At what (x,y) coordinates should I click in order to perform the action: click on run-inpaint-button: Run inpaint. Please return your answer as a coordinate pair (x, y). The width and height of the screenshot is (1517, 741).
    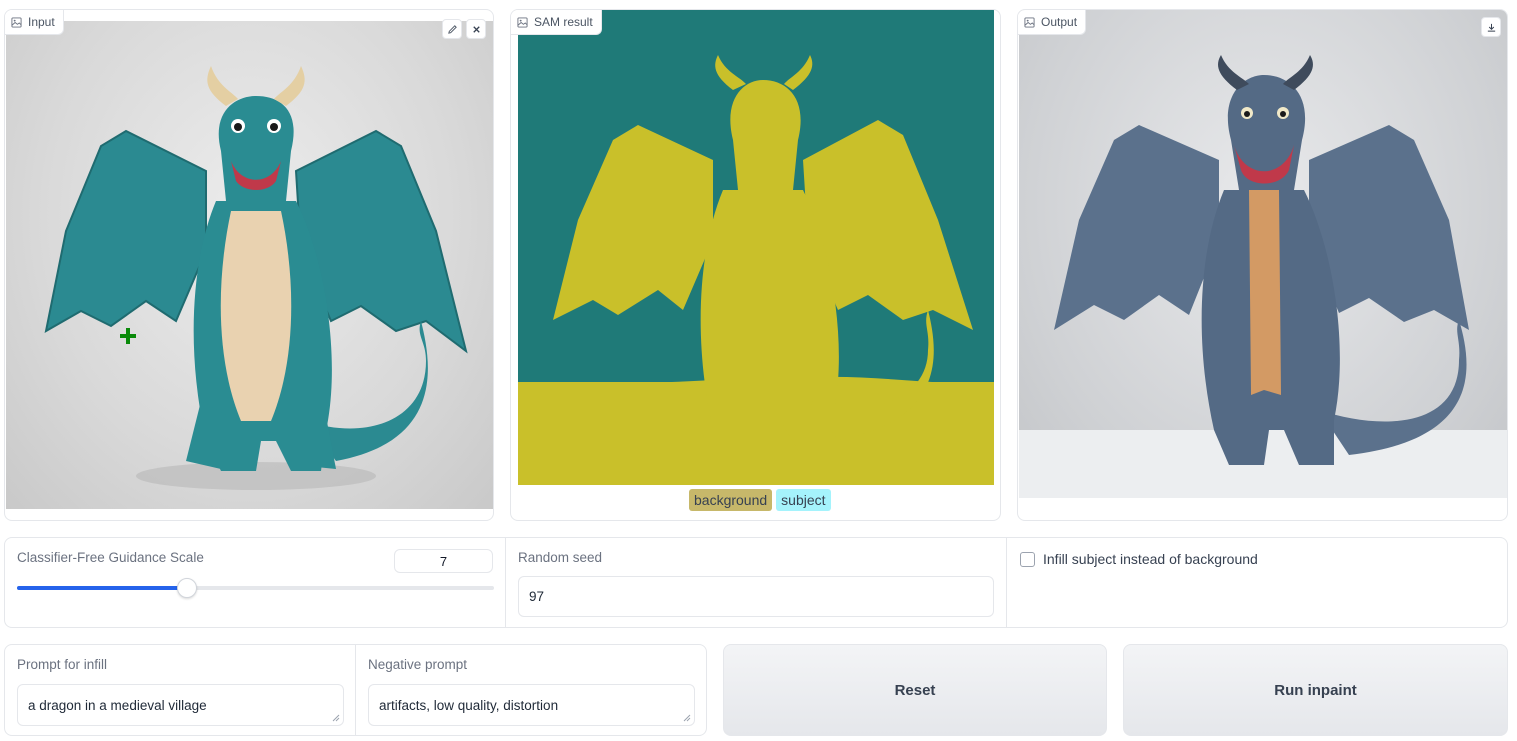
    Looking at the image, I should click on (1315, 690).